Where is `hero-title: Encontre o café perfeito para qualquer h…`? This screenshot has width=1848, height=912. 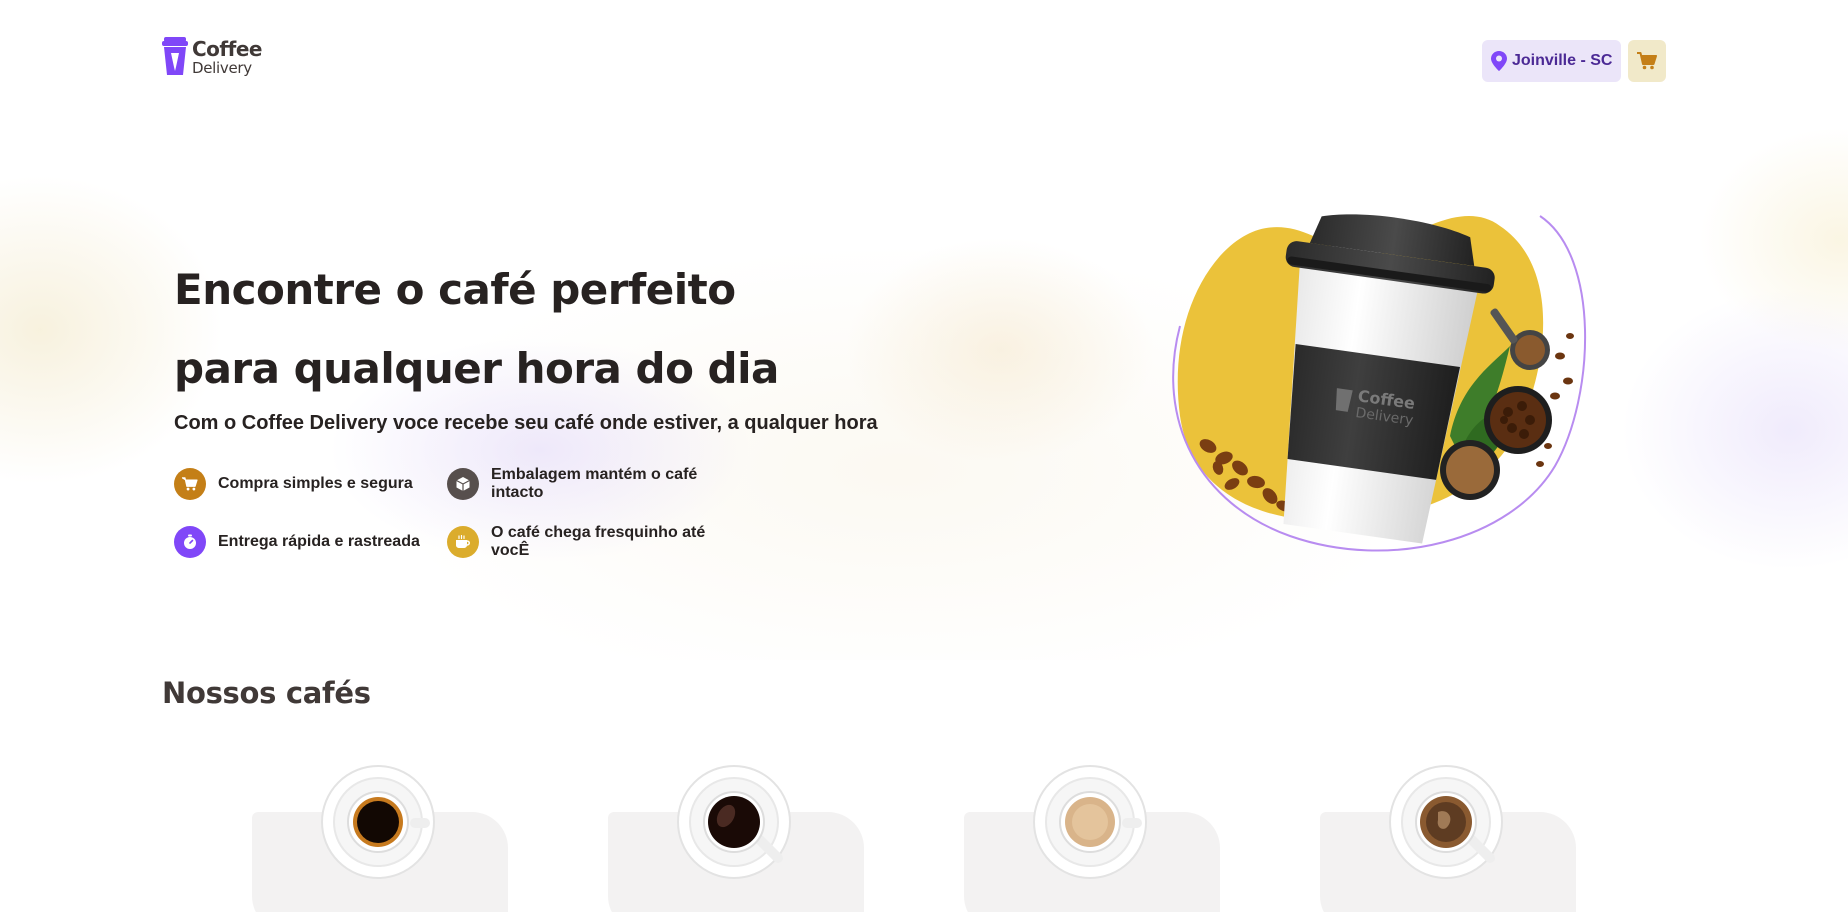
hero-title: Encontre o café perfeito para qualquer h… is located at coordinates (574, 329).